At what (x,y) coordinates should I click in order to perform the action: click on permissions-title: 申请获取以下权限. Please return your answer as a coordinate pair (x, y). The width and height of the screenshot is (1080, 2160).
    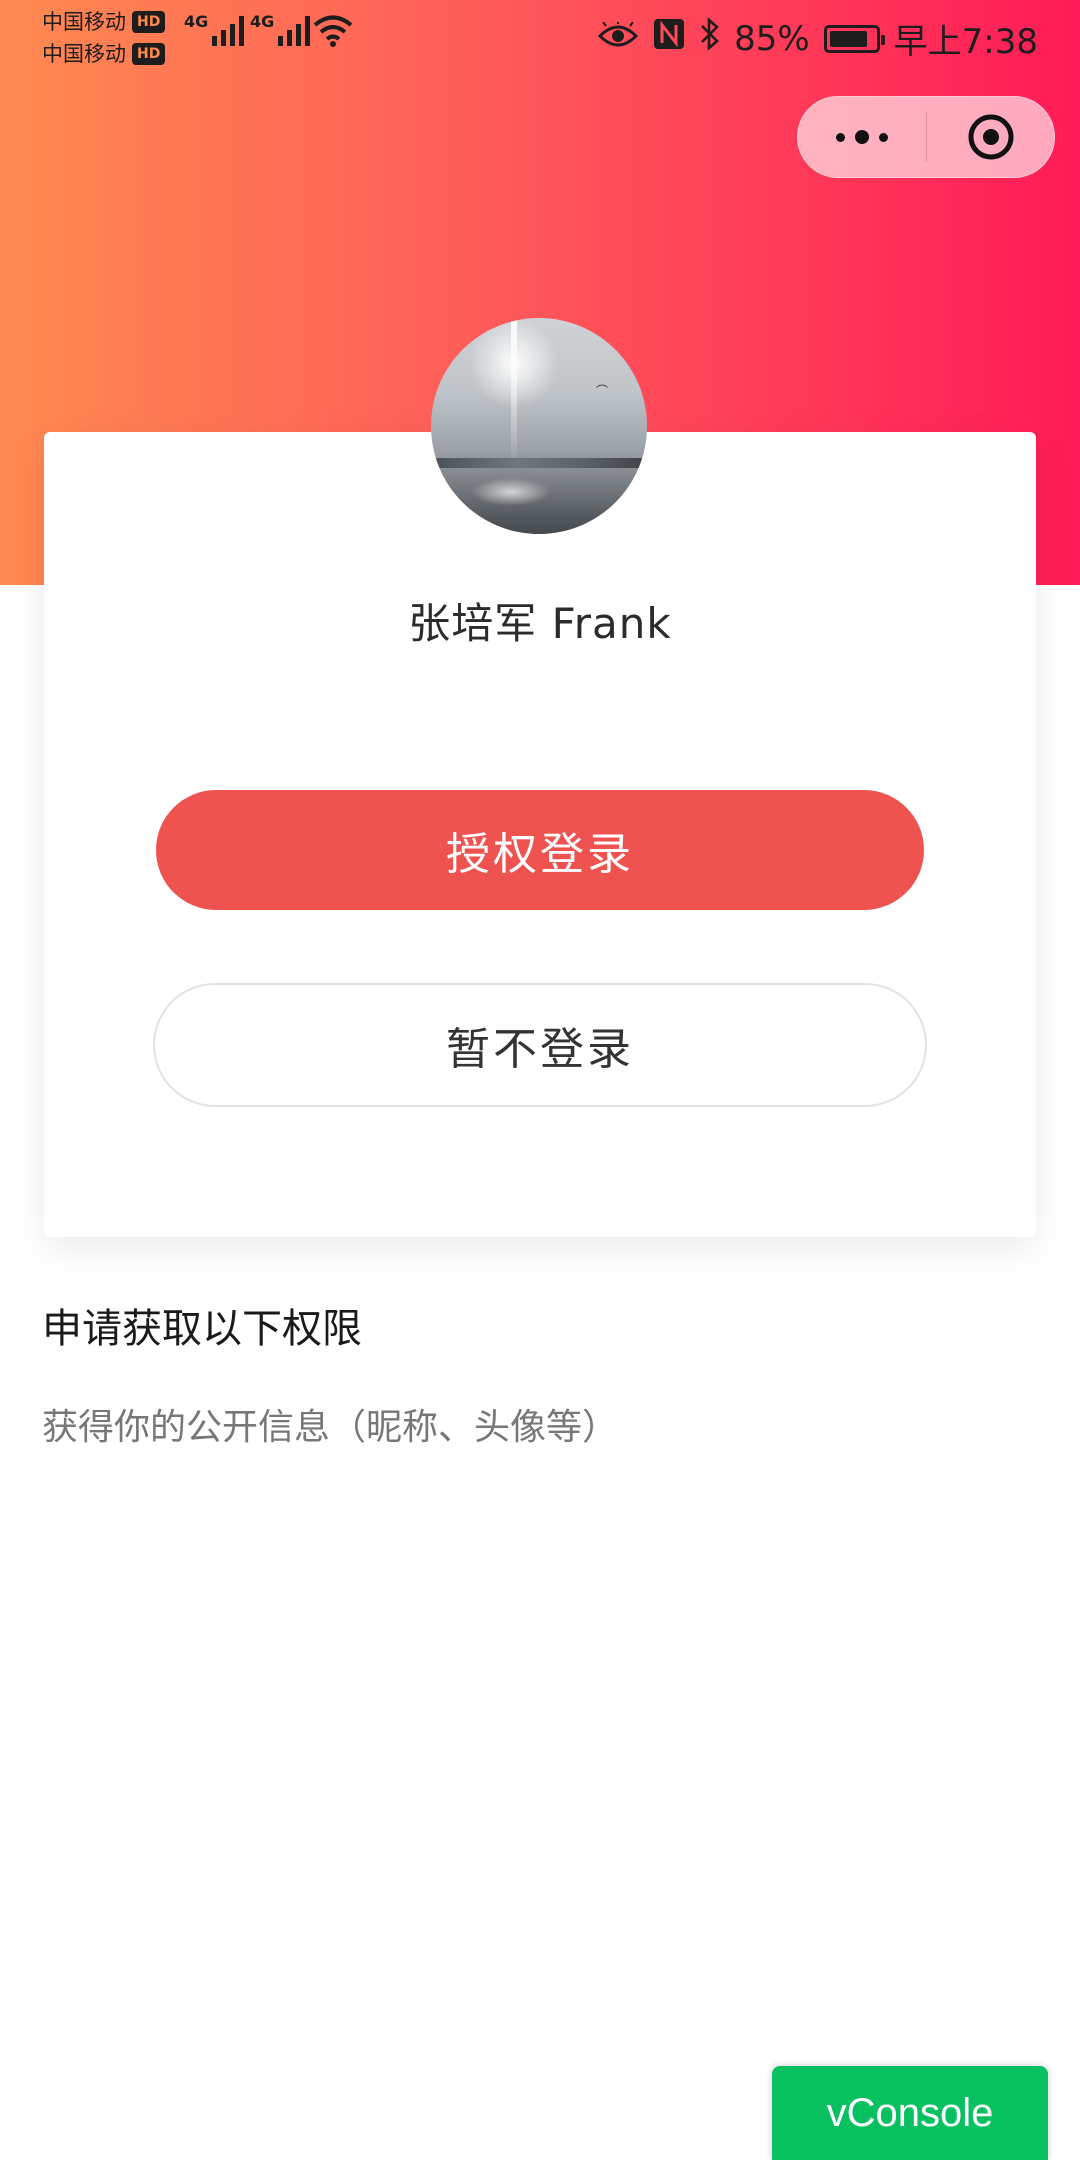
    Looking at the image, I should click on (202, 1329).